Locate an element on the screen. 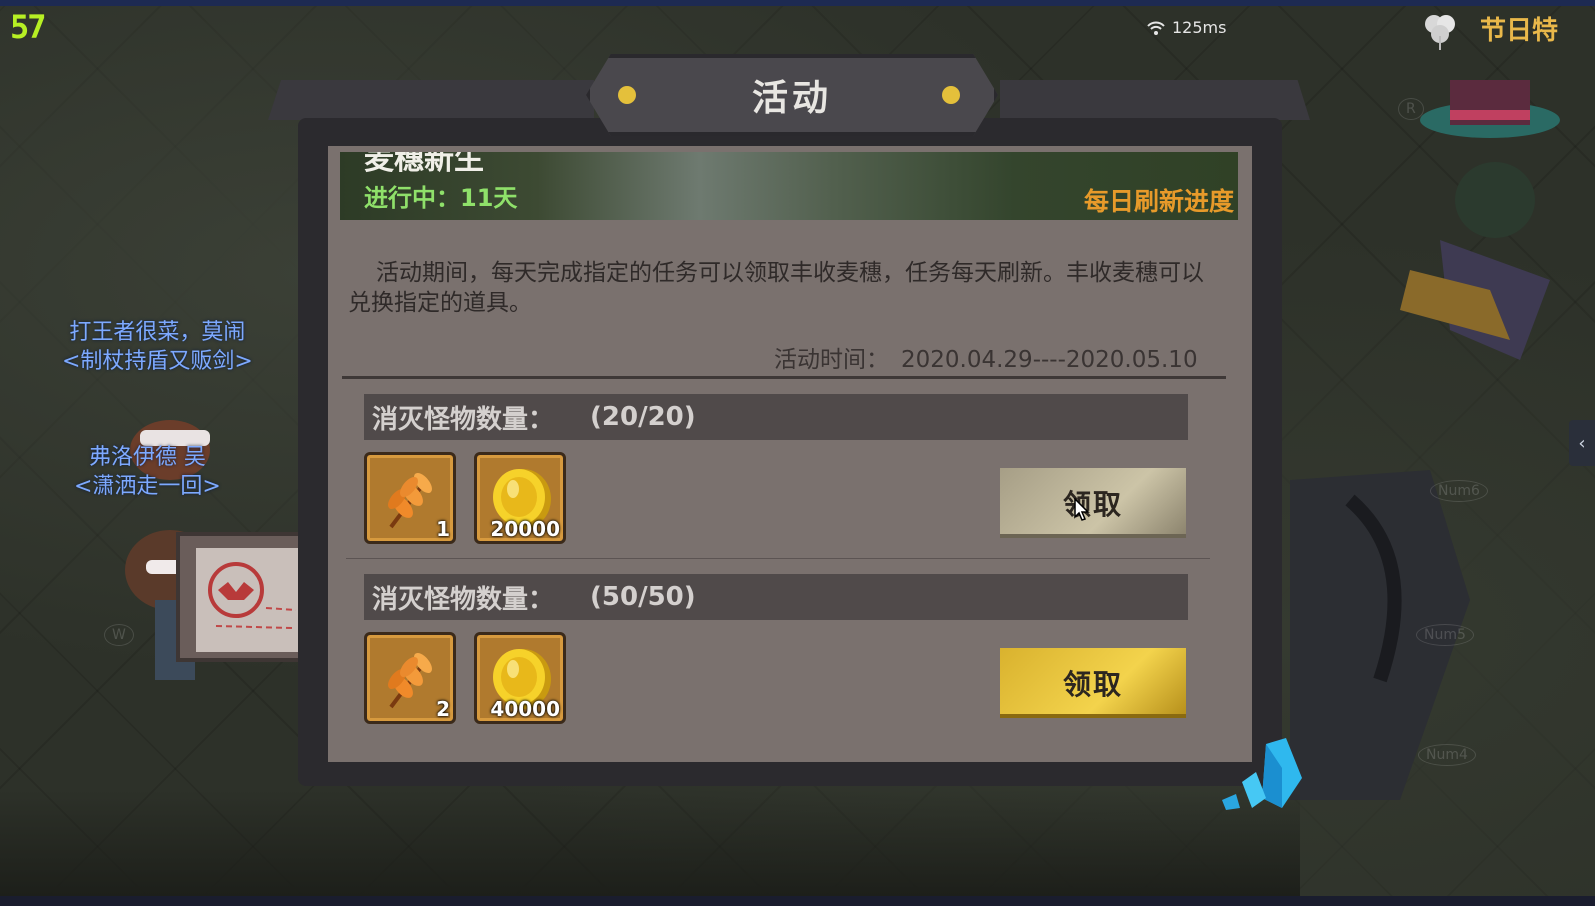  player-name-label: 打王者很菜，莫闹 <制杖持盾又贩剑> is located at coordinates (157, 347).